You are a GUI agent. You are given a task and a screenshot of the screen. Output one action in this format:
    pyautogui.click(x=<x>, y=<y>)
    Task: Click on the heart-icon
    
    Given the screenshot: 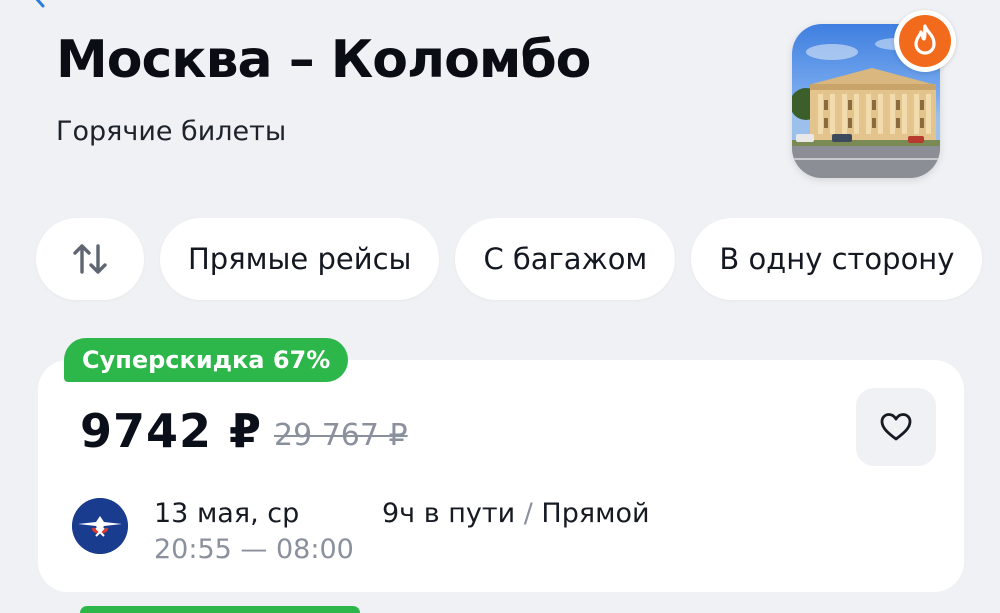 What is the action you would take?
    pyautogui.click(x=896, y=427)
    